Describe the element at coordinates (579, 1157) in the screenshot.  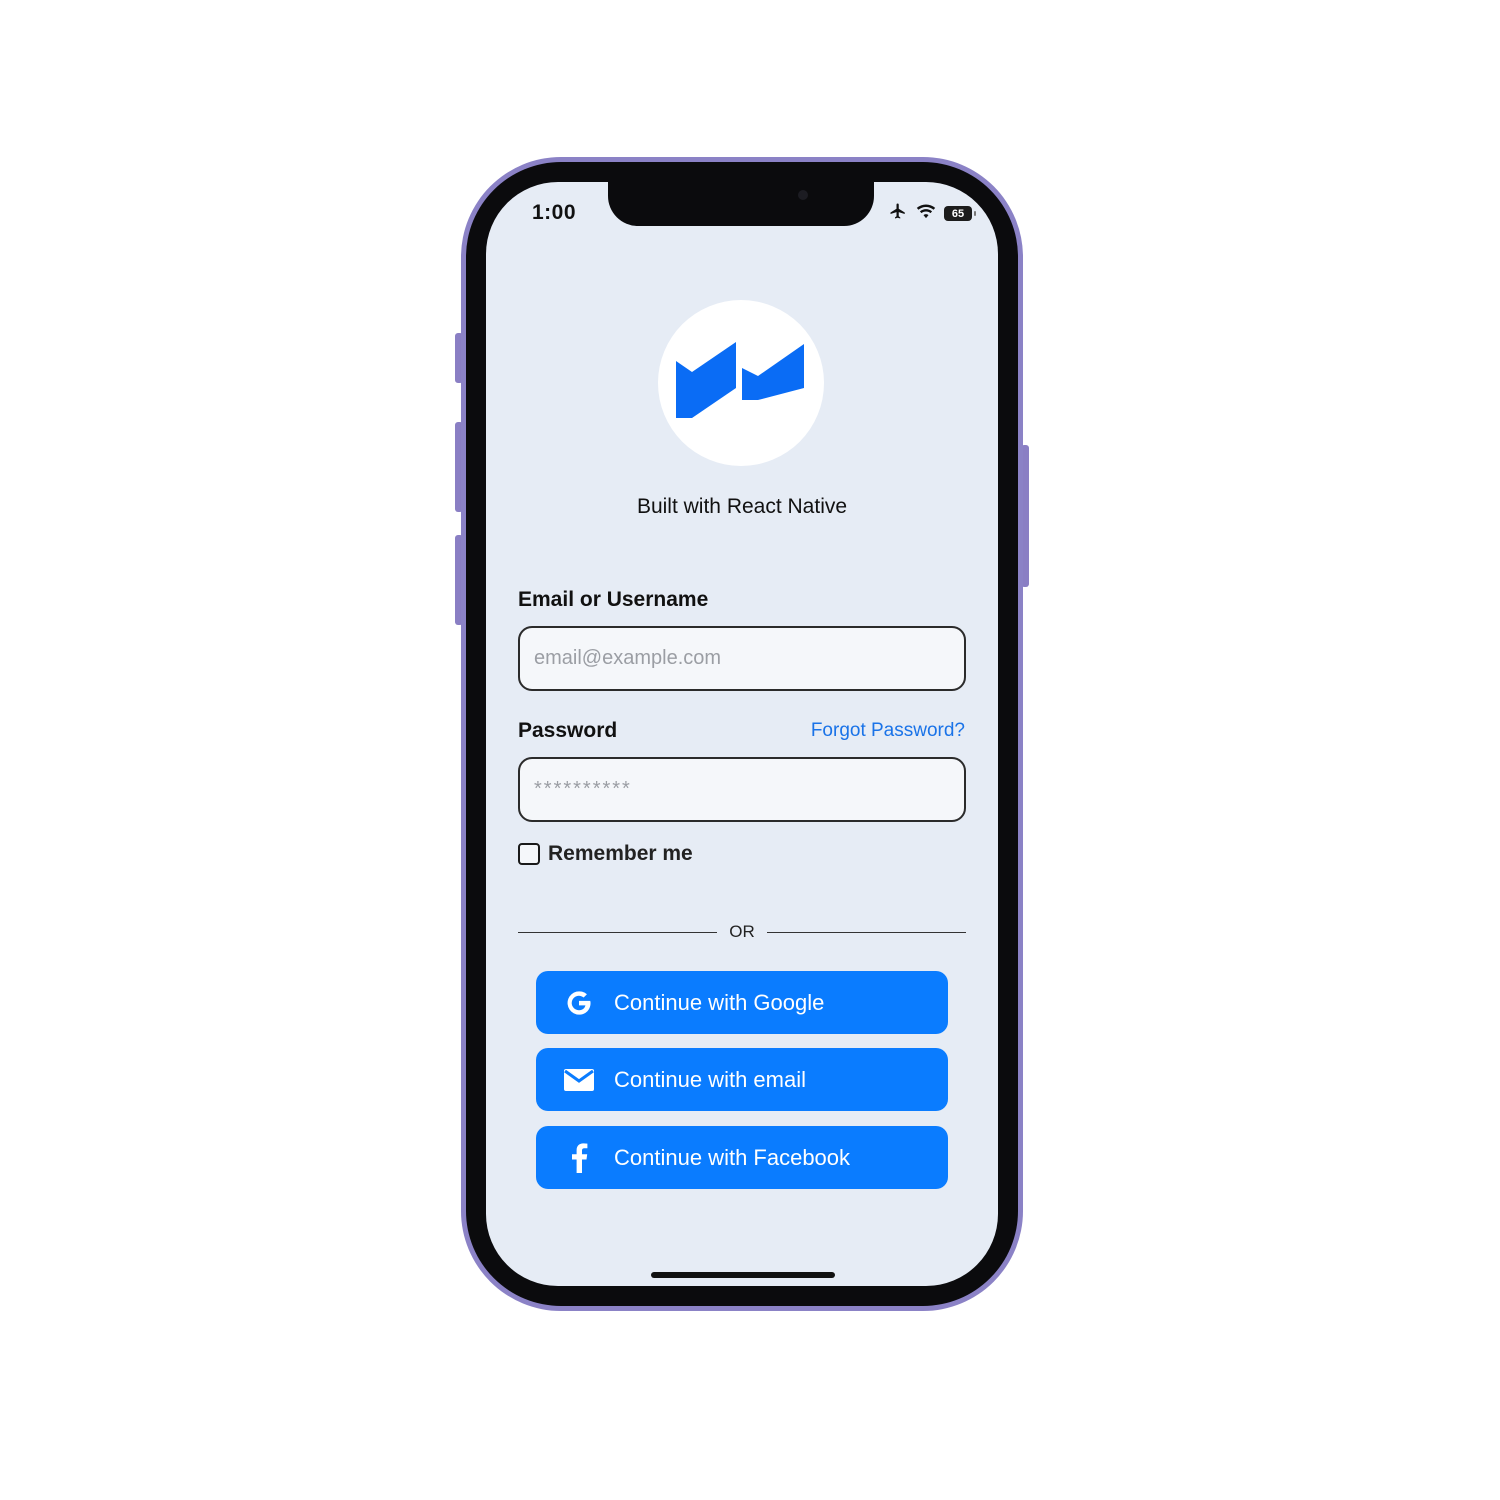
I see `facebook-icon` at that location.